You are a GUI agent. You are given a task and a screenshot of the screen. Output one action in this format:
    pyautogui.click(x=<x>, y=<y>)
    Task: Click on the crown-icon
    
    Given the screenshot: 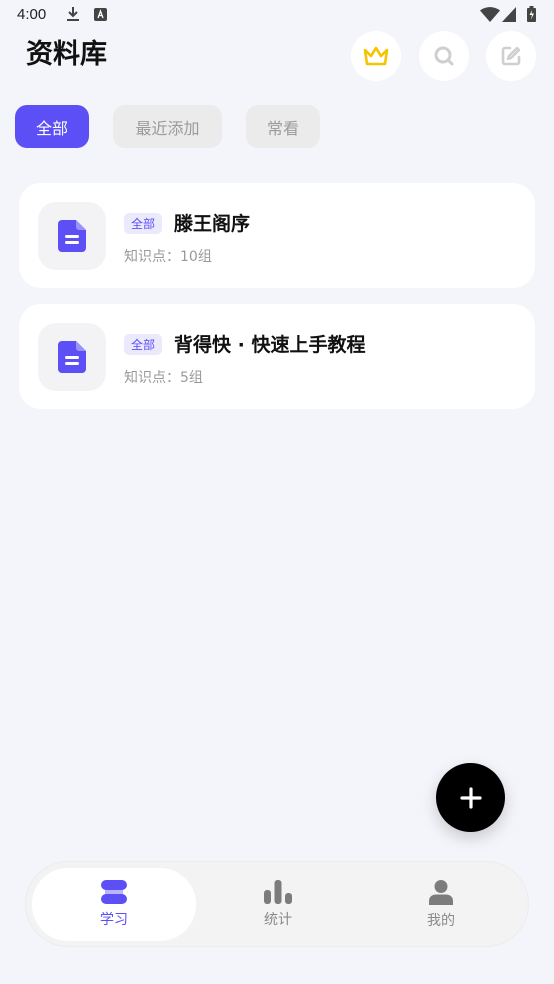 What is the action you would take?
    pyautogui.click(x=376, y=56)
    